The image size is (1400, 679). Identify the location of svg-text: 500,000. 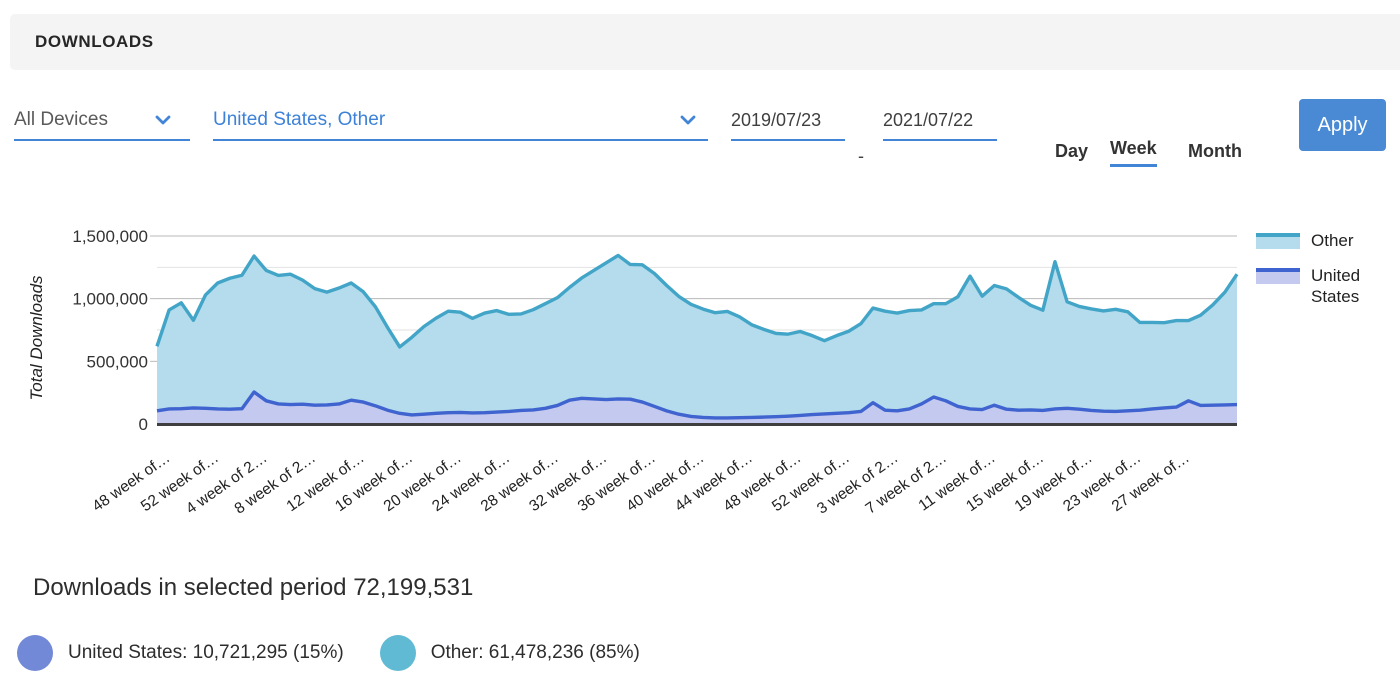
(117, 361).